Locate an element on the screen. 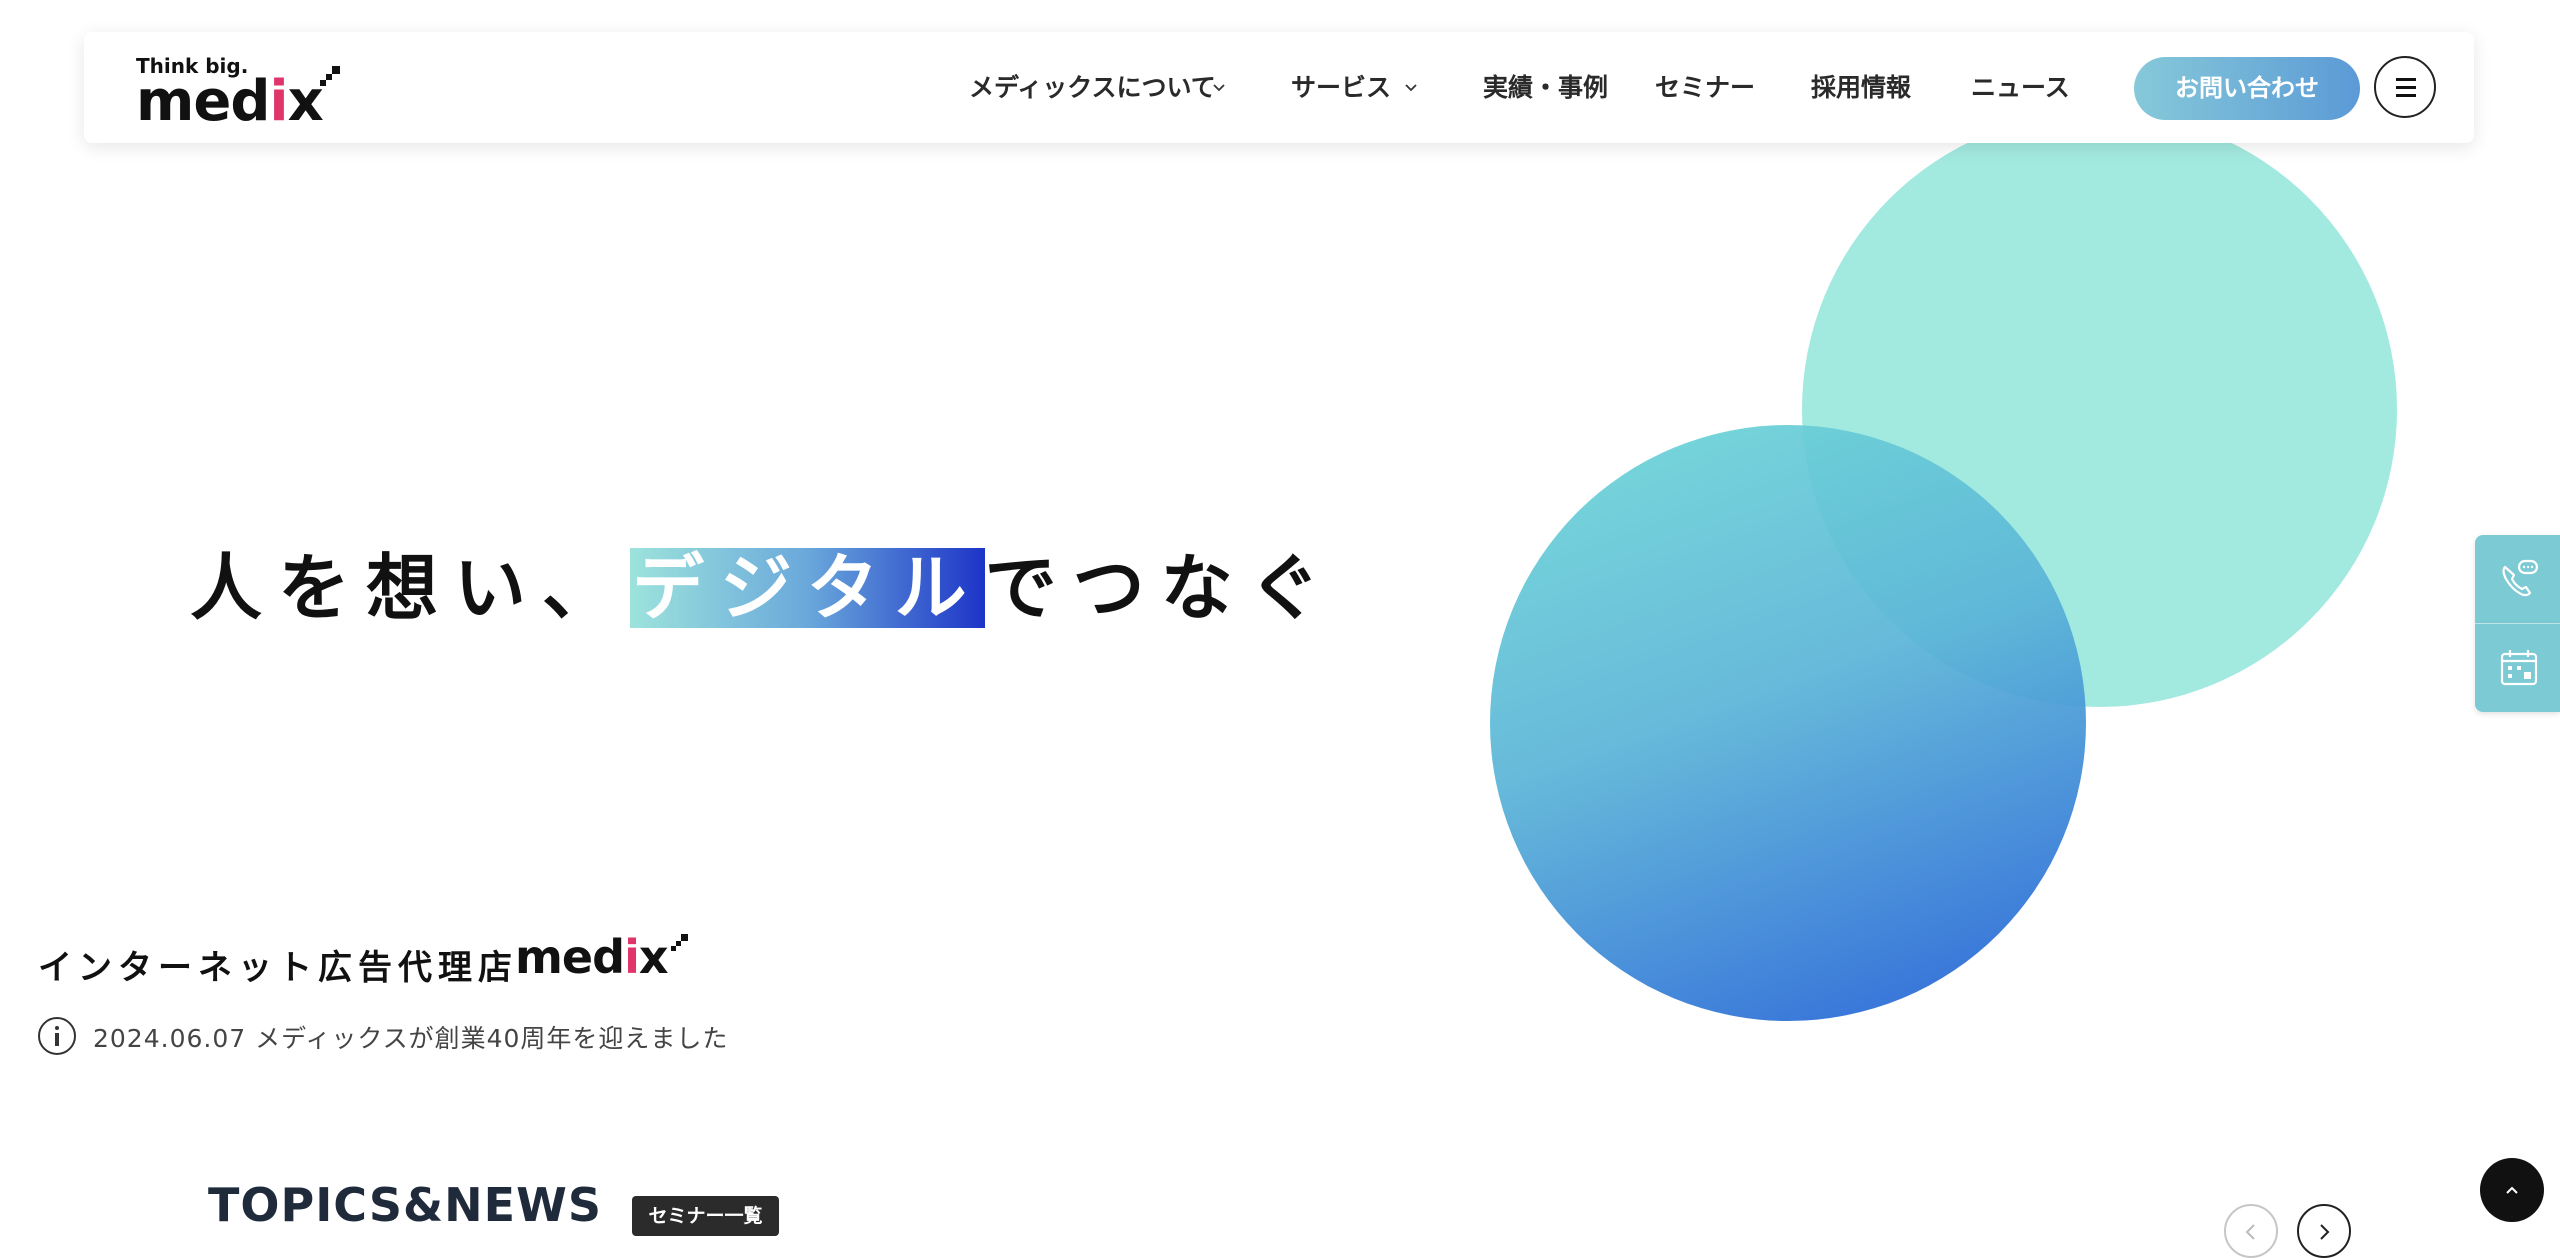  contact-button: お問い合わせ is located at coordinates (2247, 88).